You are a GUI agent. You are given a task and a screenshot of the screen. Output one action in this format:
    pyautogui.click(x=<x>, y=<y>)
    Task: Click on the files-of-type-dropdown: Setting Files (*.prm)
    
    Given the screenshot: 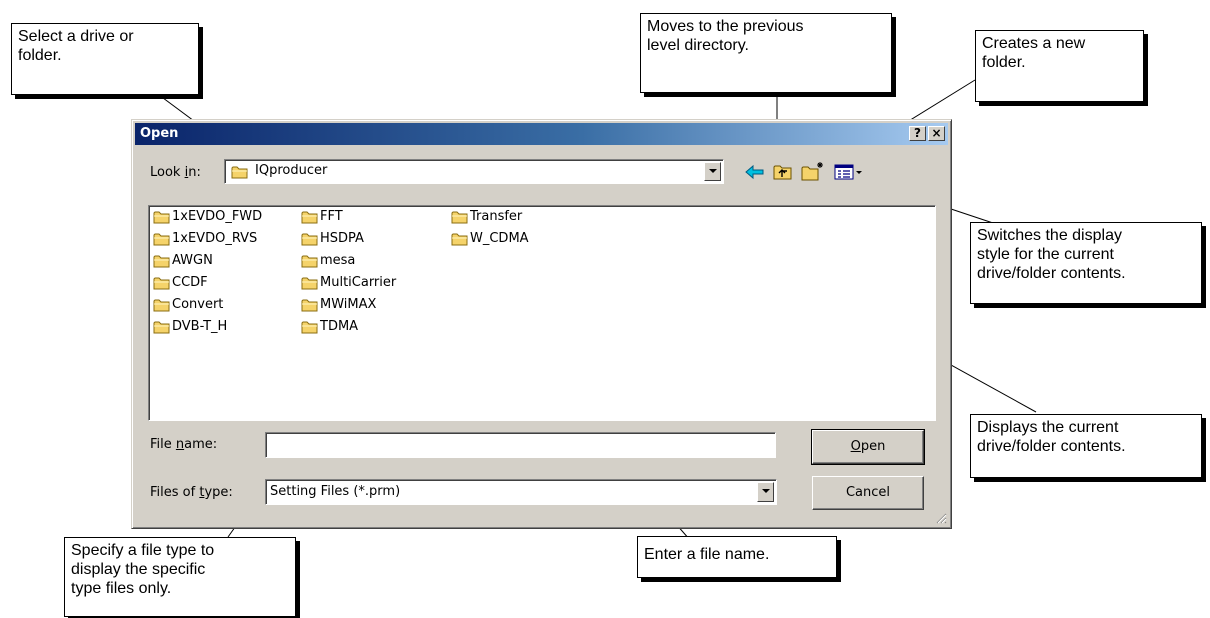 What is the action you would take?
    pyautogui.click(x=521, y=492)
    